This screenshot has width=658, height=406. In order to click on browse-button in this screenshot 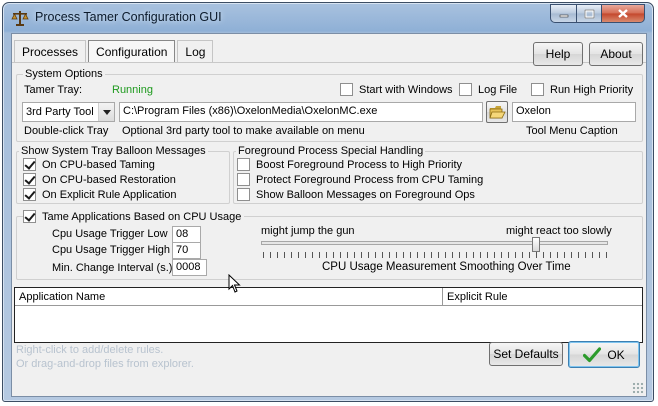, I will do `click(497, 112)`.